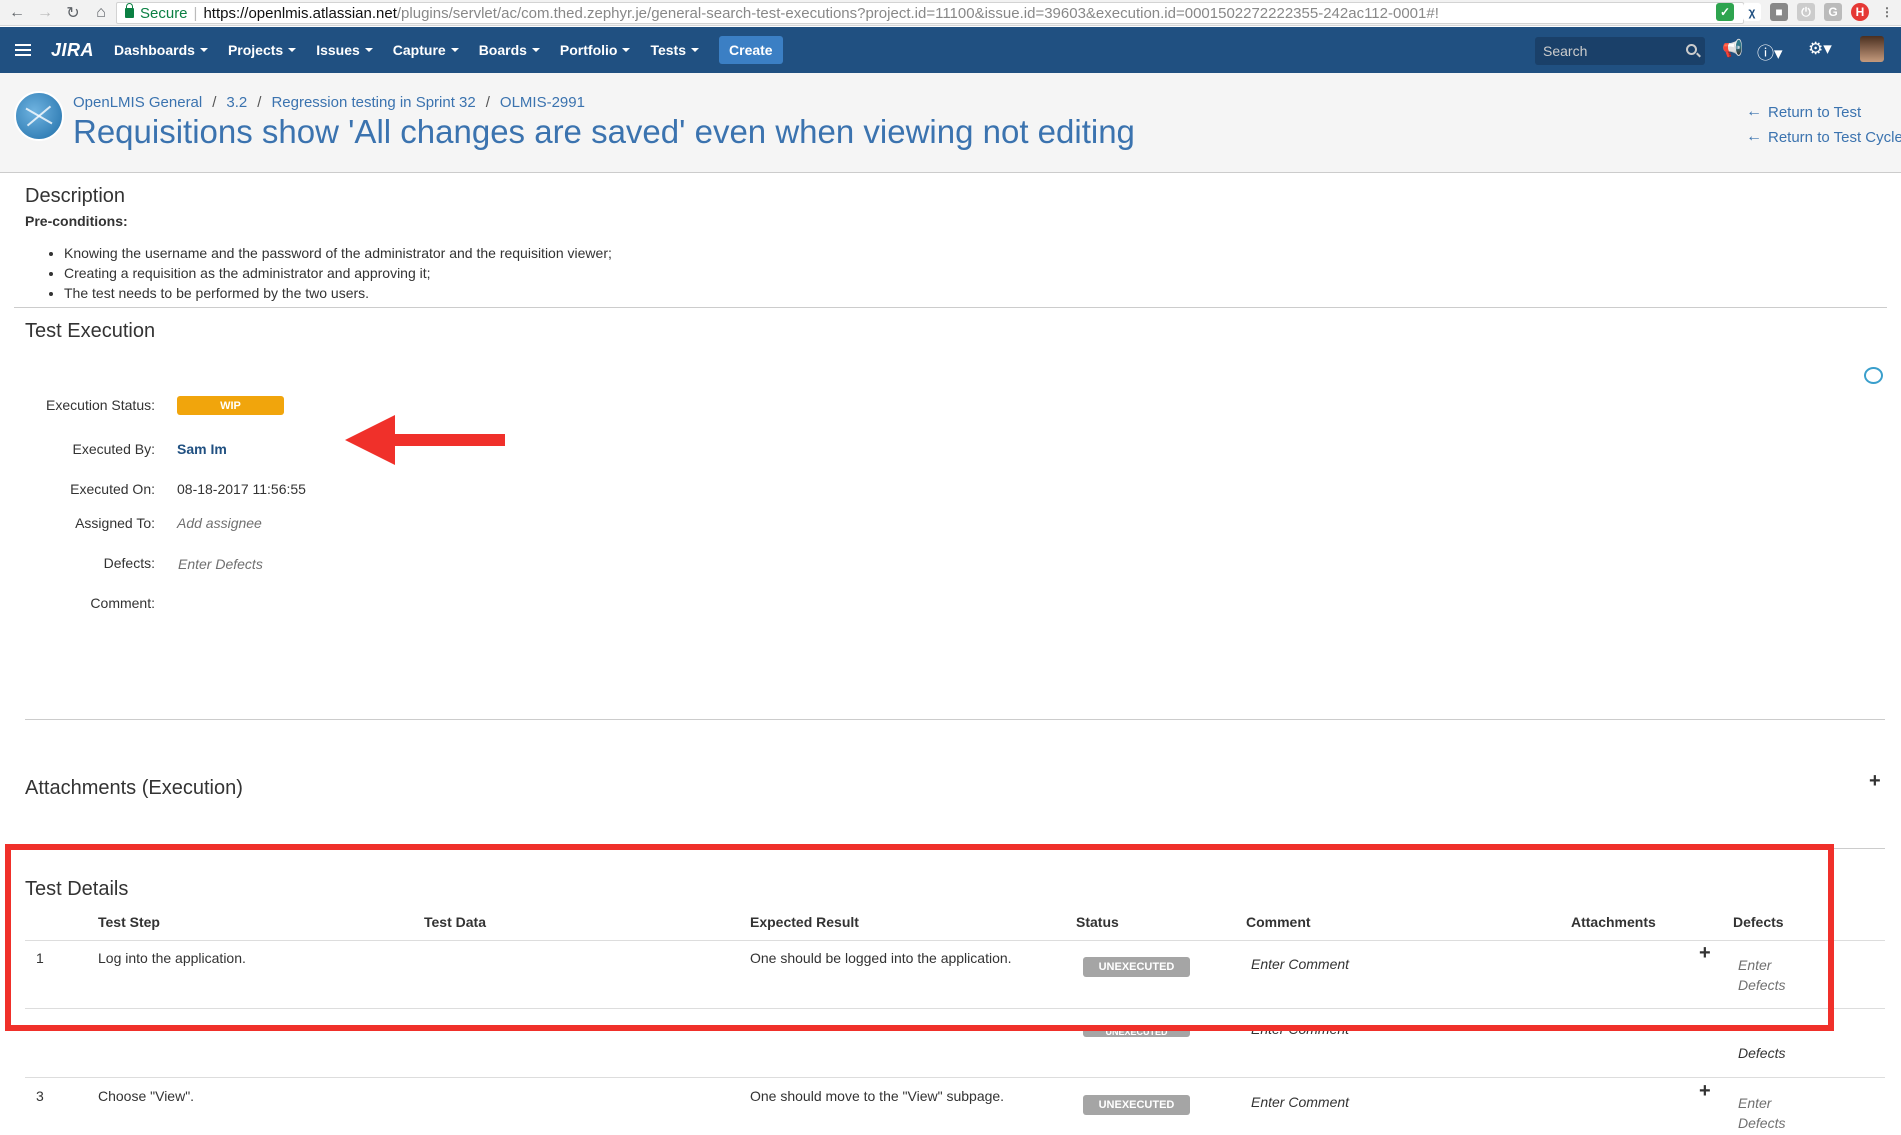  I want to click on puzzle-extension-icon: ■, so click(1779, 12).